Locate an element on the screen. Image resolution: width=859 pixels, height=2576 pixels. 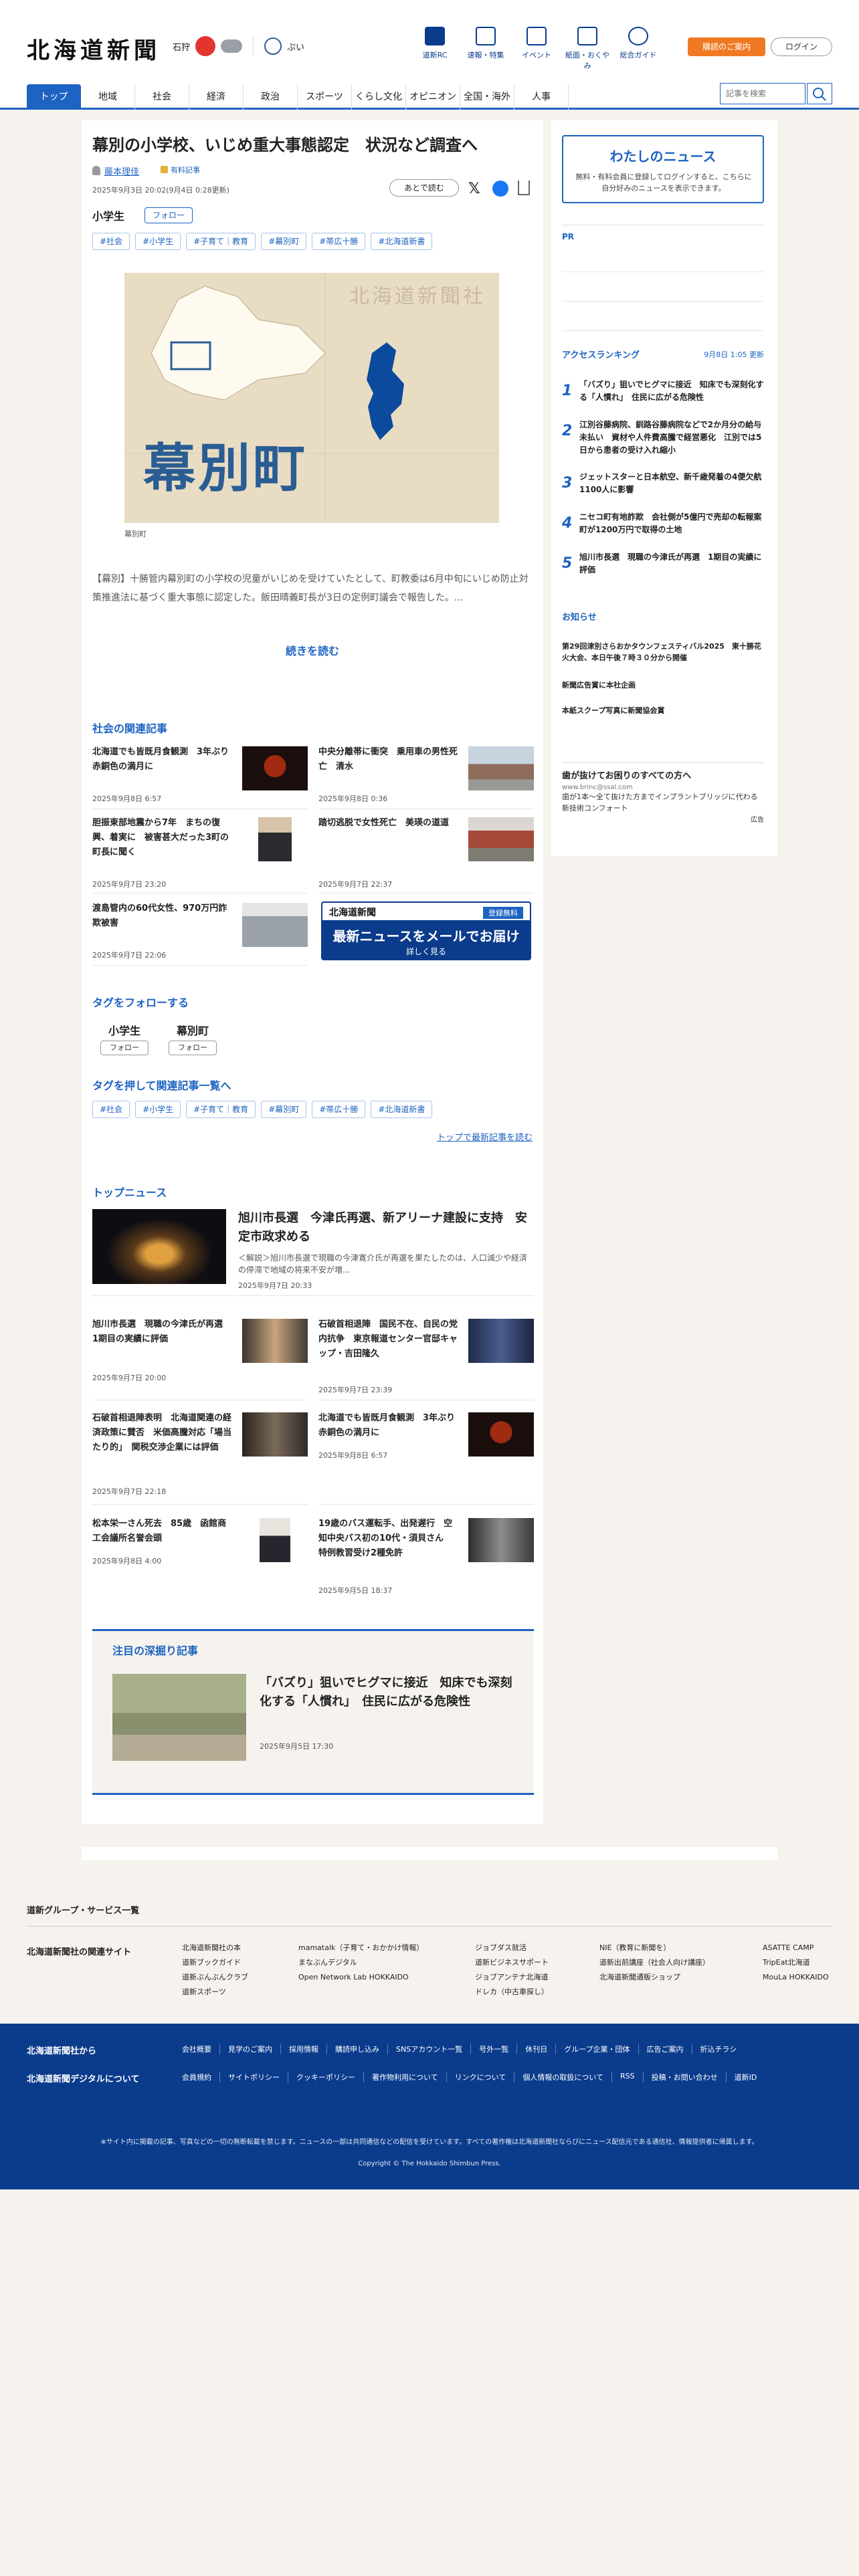
ranking-item: 4 ニセコ町有地詐欺 会社側が5億円で売却の転報案 町が1200万円で取得の土地 is located at coordinates (666, 530).